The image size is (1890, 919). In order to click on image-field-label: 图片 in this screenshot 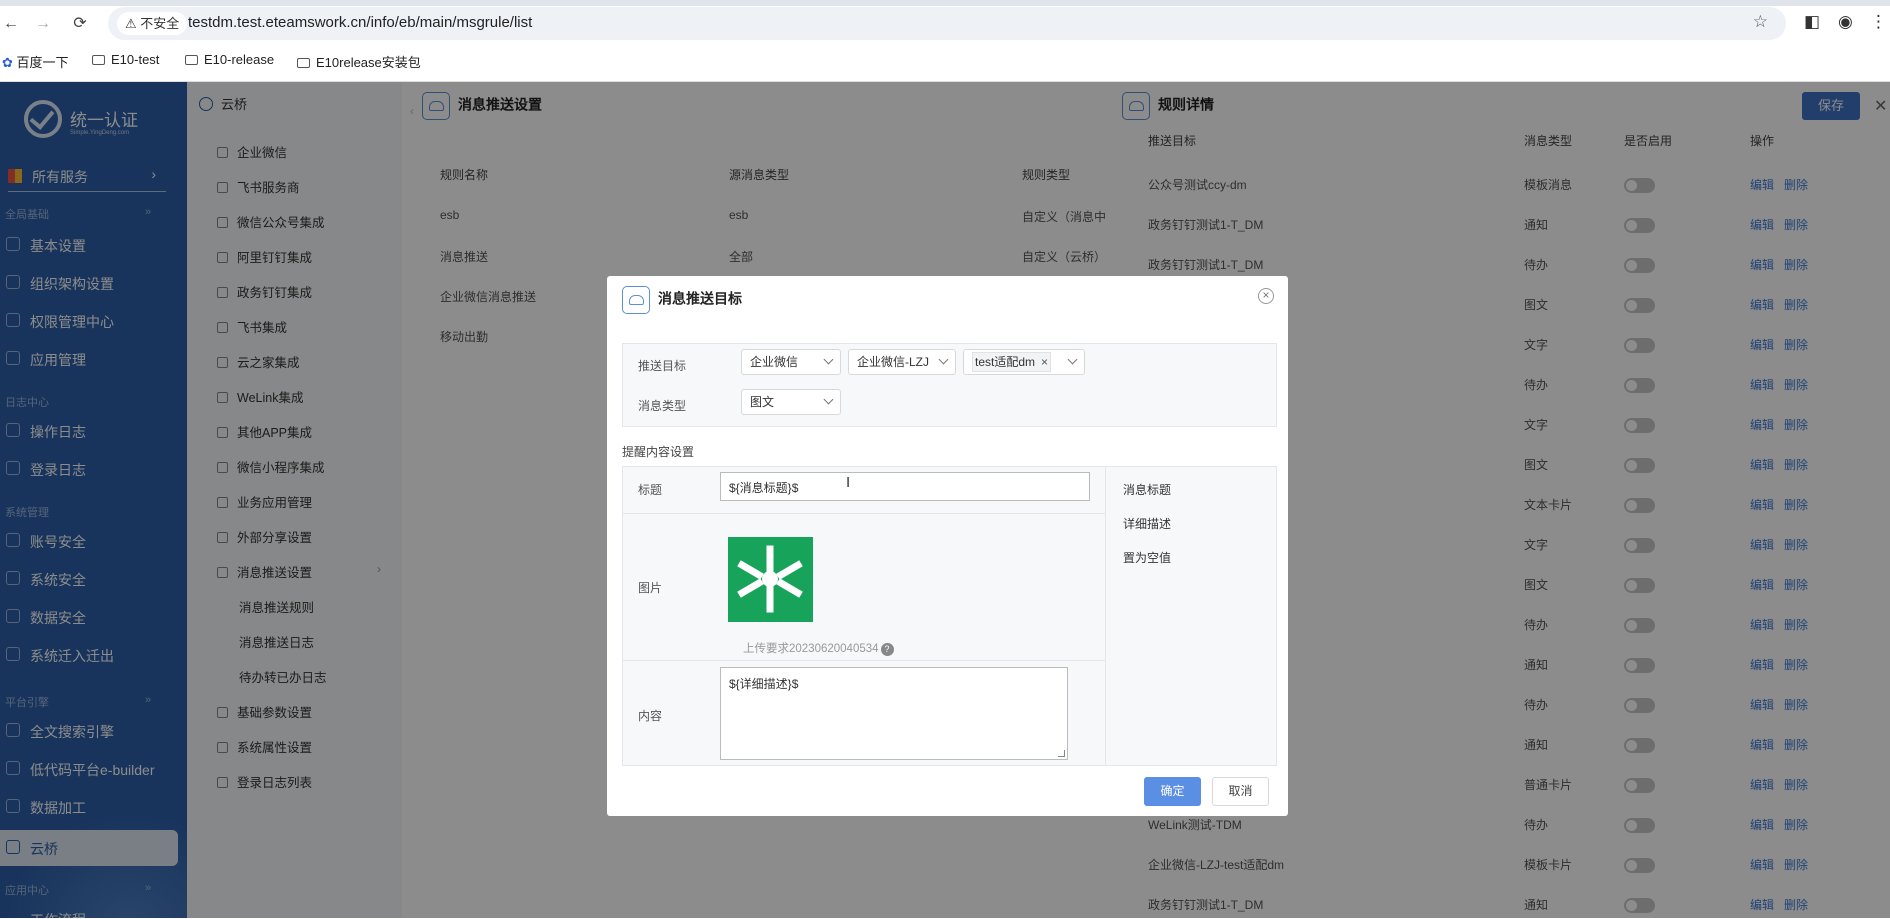, I will do `click(650, 588)`.